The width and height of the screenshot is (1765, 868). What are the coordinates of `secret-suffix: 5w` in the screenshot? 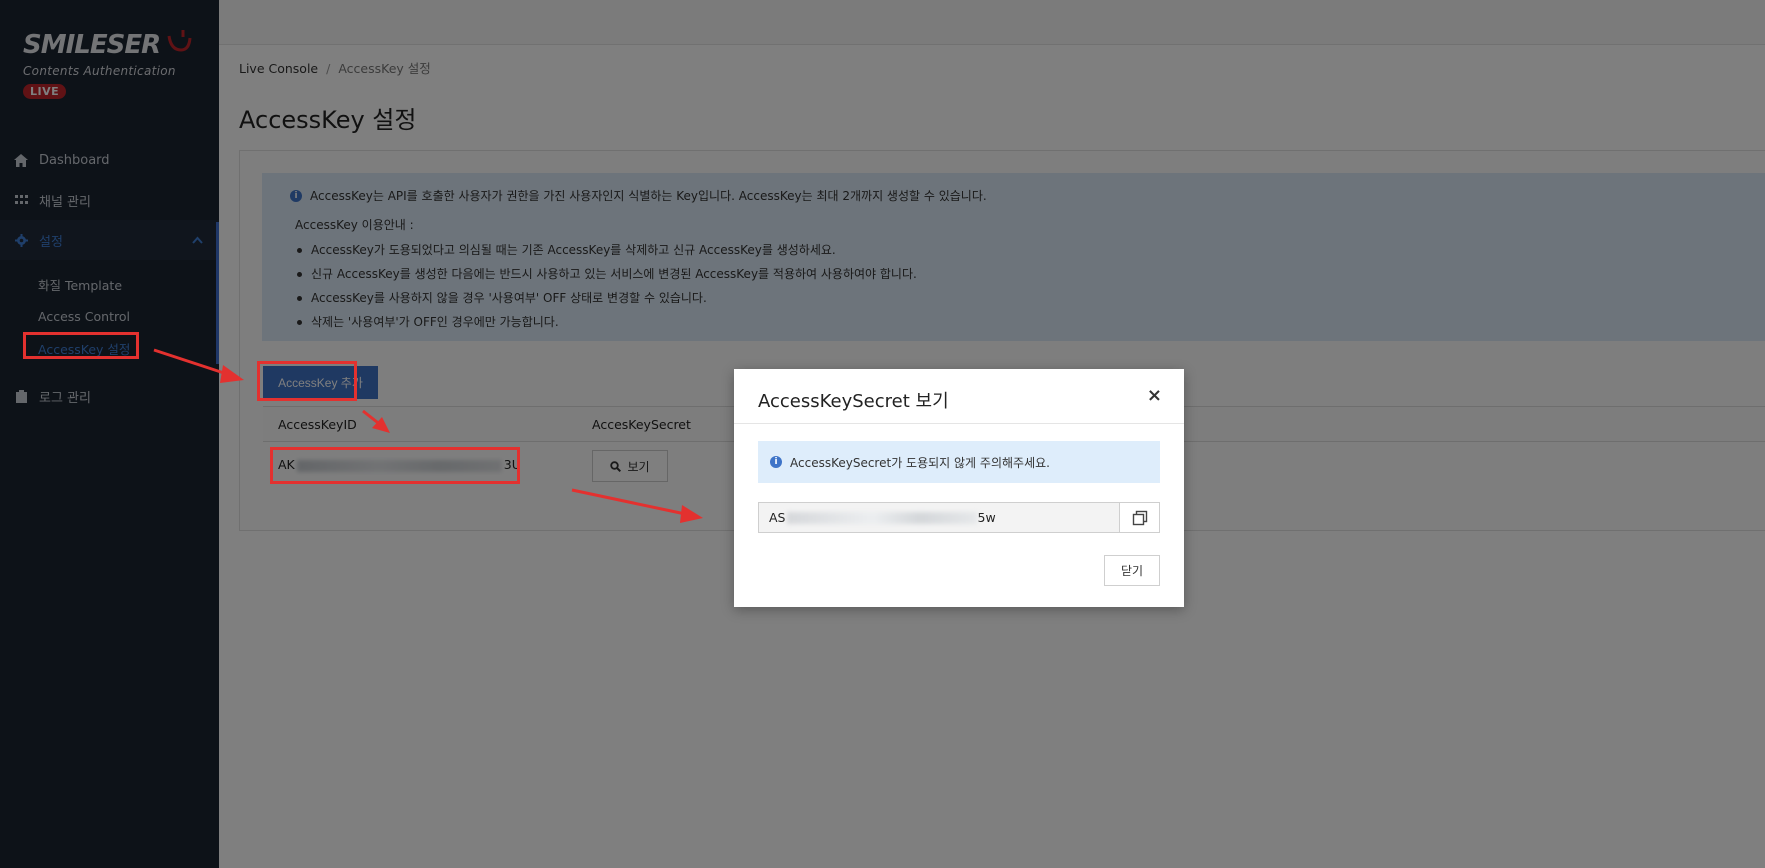 It's located at (986, 517).